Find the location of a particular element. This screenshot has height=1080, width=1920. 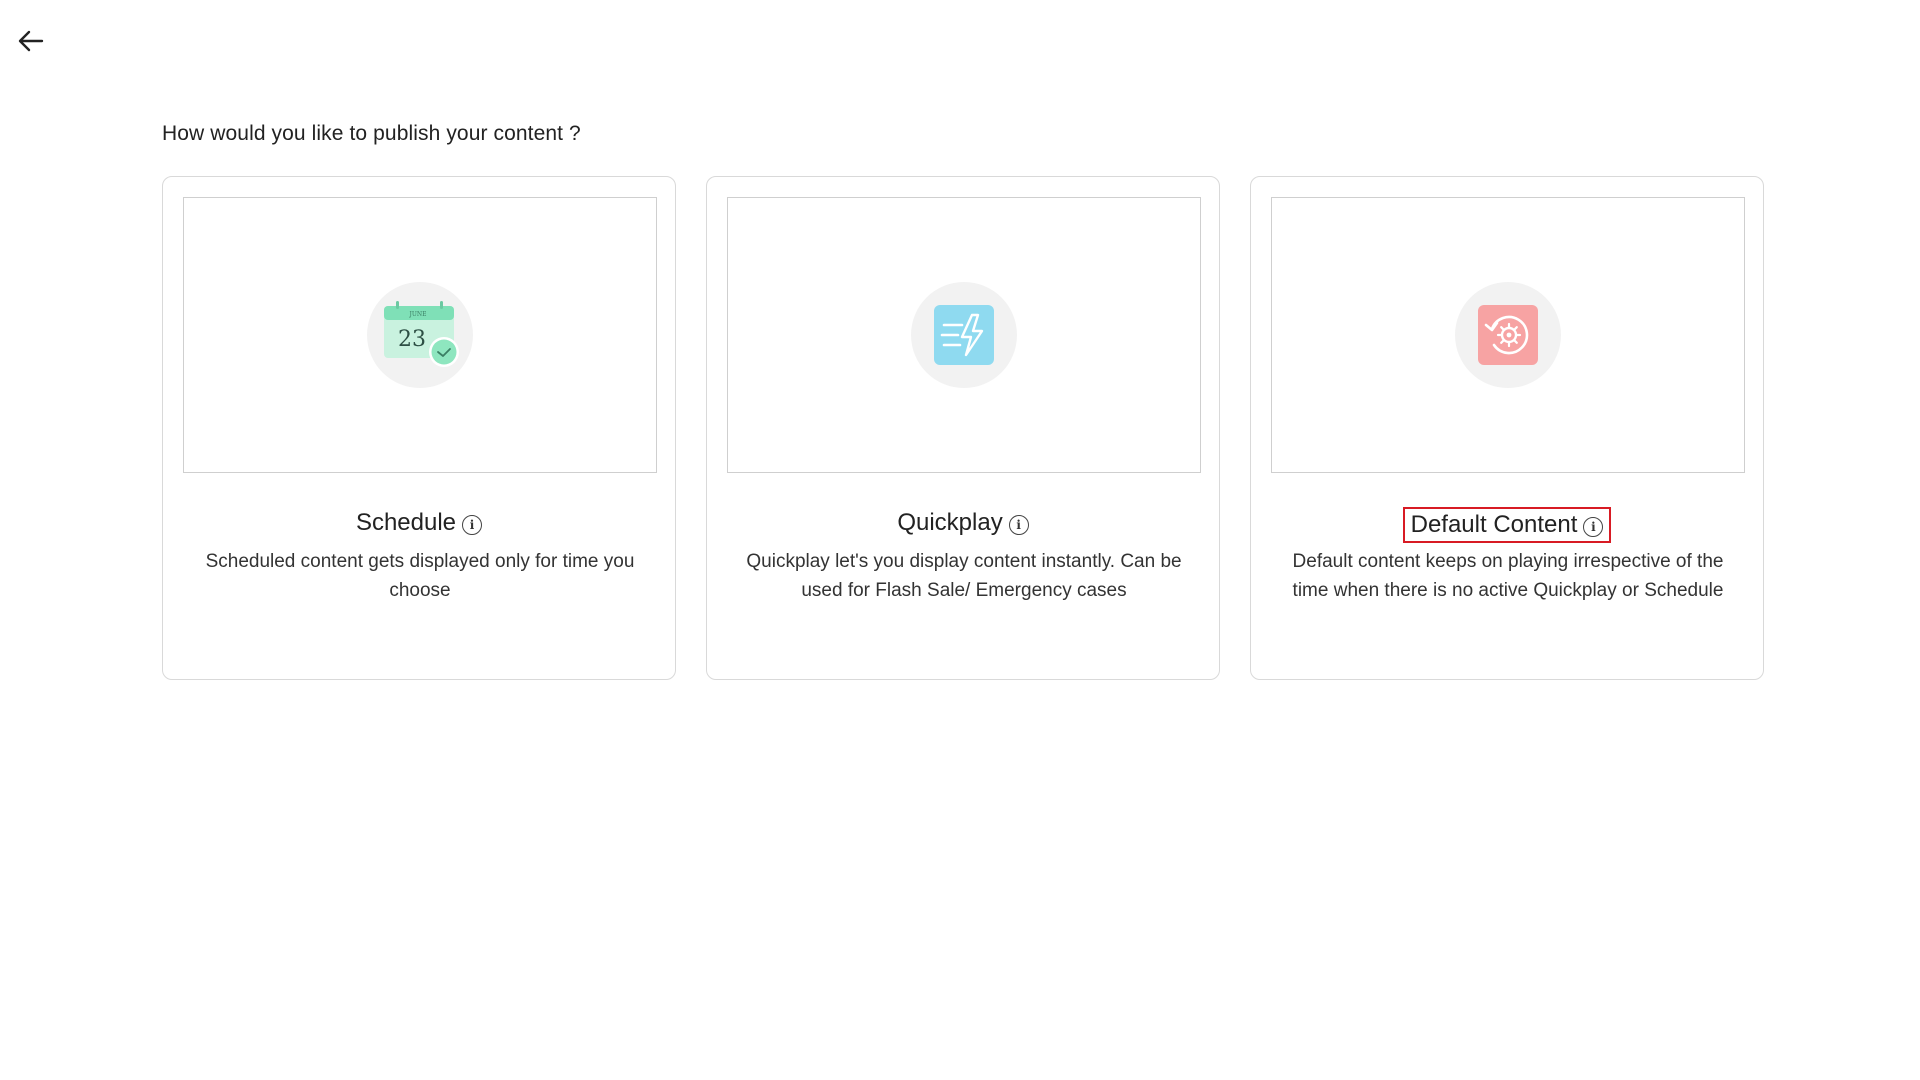

calendar-month: JUNE is located at coordinates (417, 314).